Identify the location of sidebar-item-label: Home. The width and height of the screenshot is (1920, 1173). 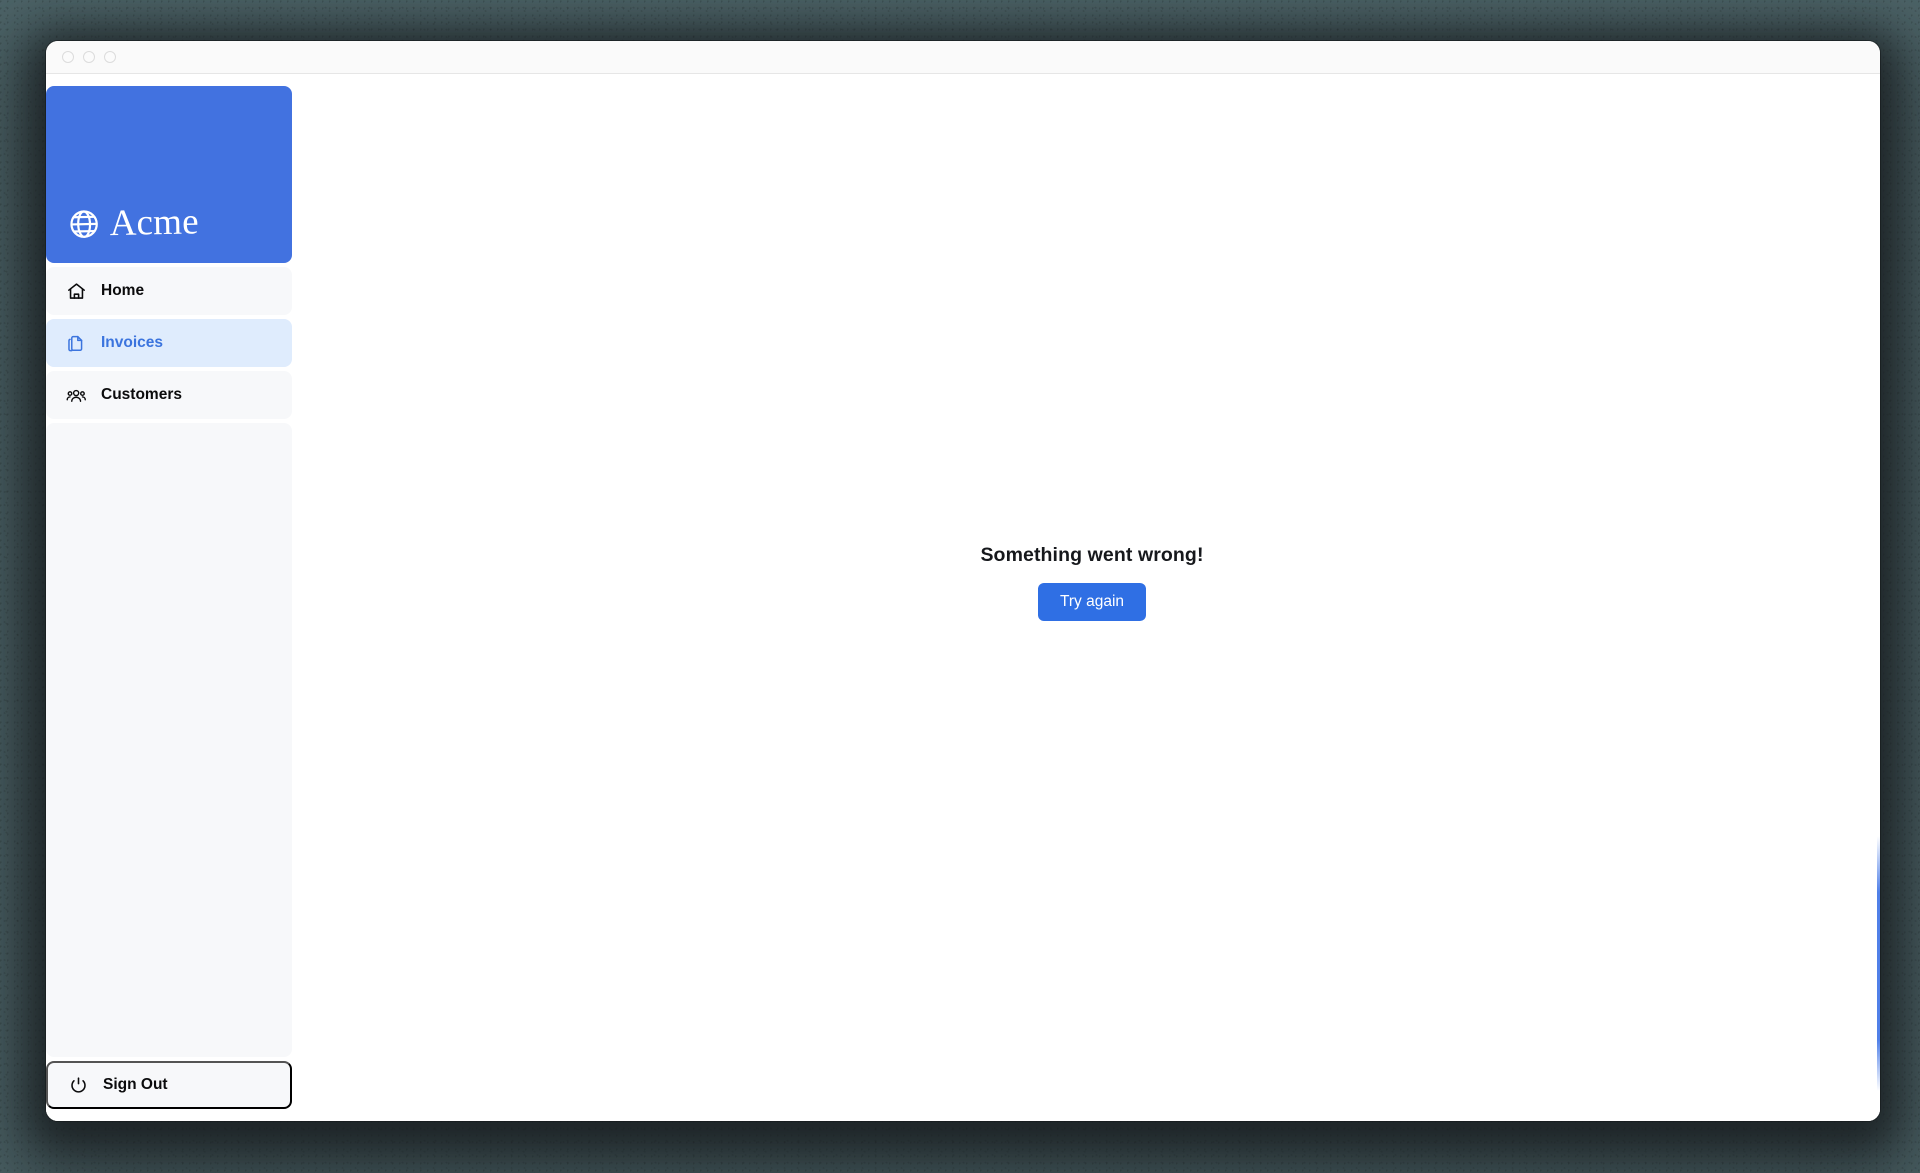
(123, 290).